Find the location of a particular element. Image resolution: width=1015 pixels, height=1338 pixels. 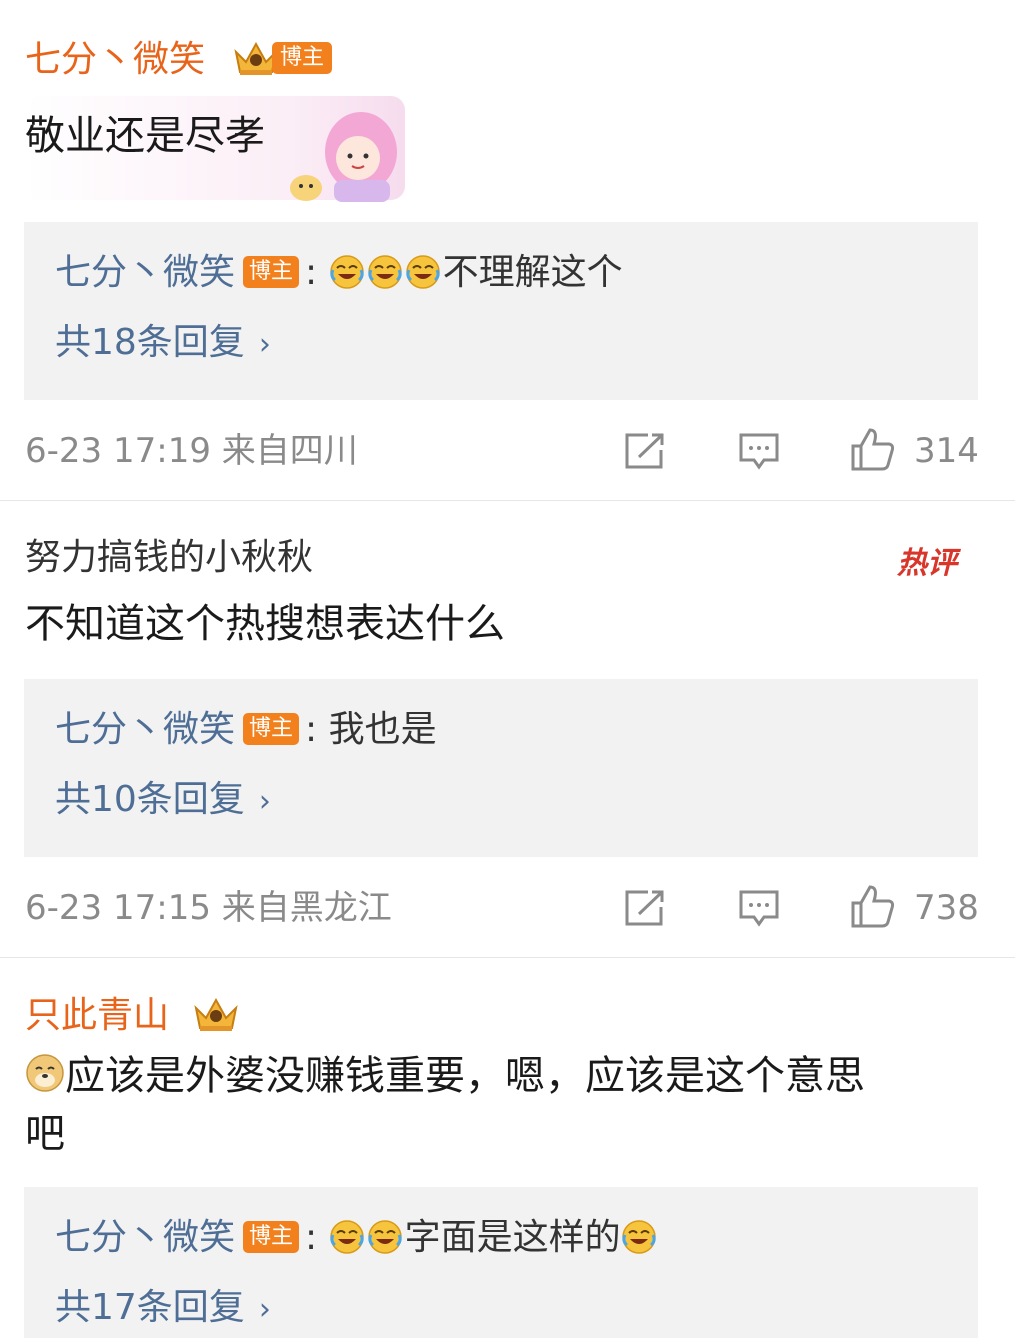

hot-comment-badge: 热评 is located at coordinates (927, 563).